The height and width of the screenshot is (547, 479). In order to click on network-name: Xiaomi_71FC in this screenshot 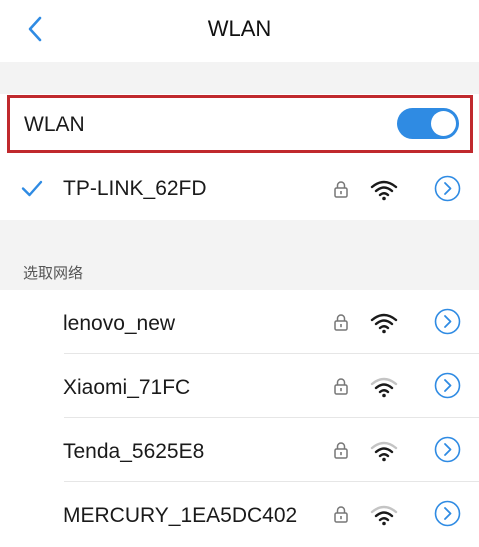, I will do `click(127, 387)`.